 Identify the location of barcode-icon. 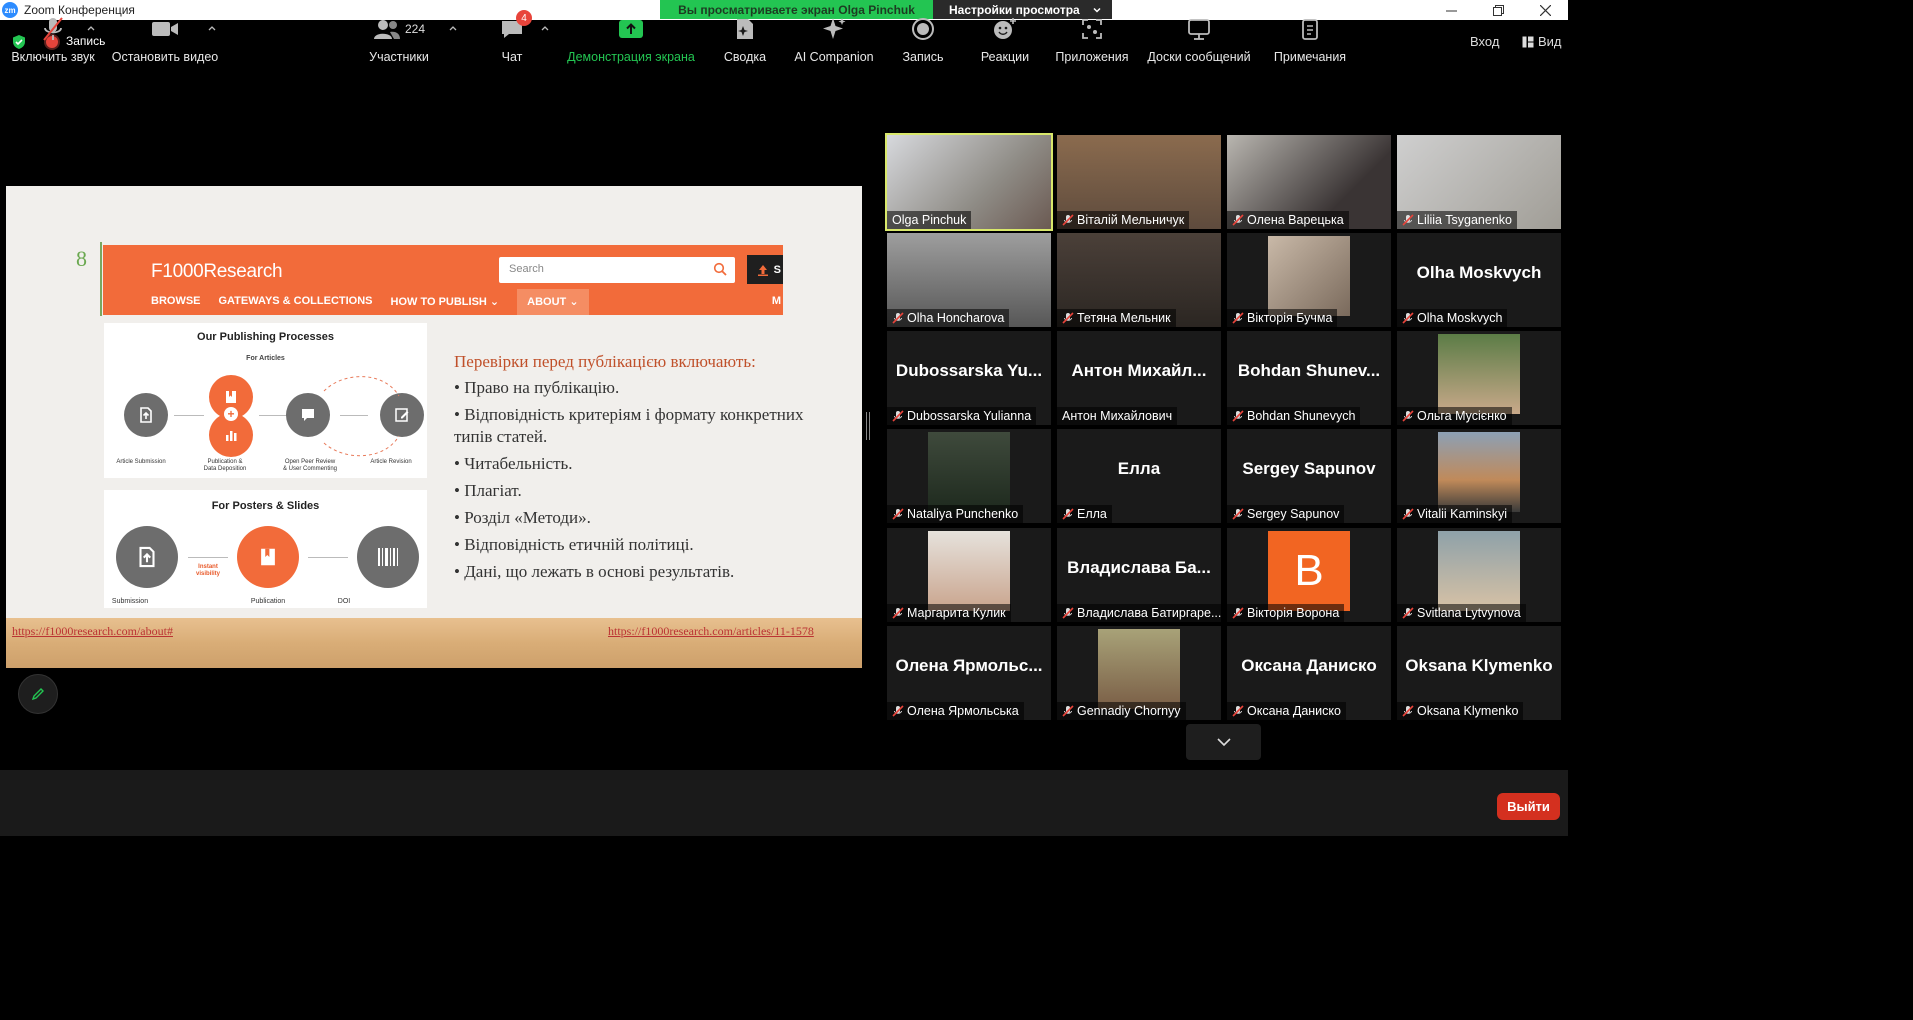
(388, 557).